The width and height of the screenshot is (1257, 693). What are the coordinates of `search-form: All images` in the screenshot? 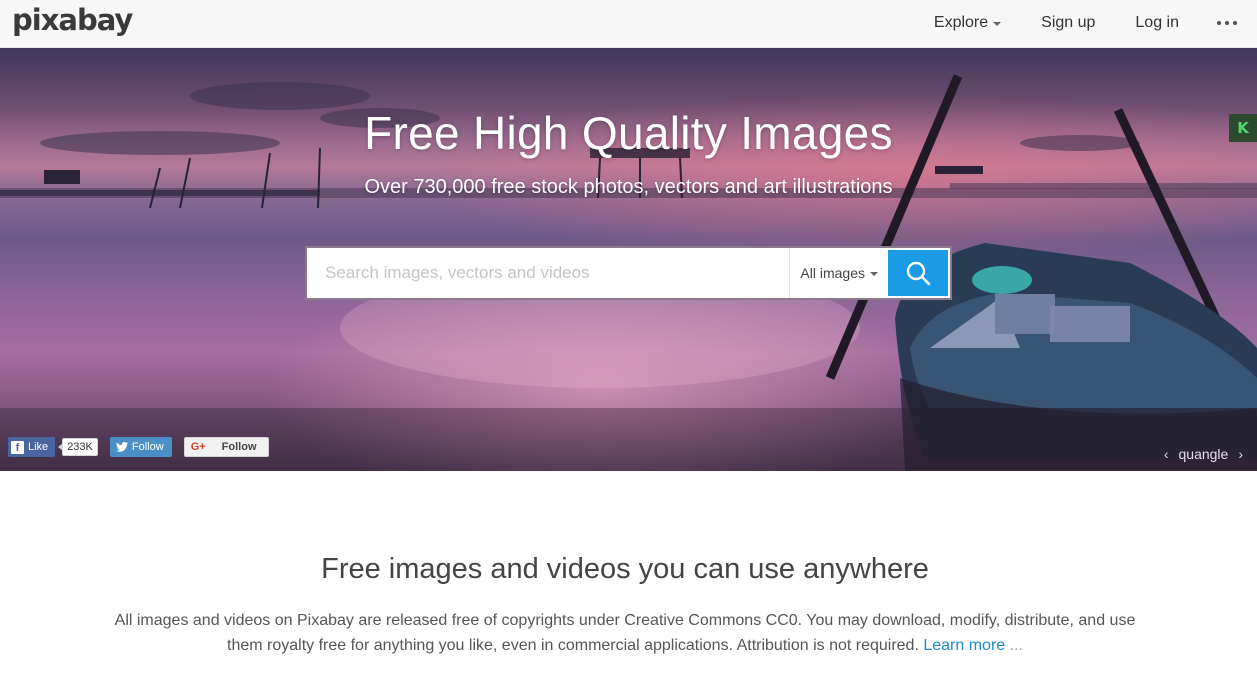 It's located at (628, 273).